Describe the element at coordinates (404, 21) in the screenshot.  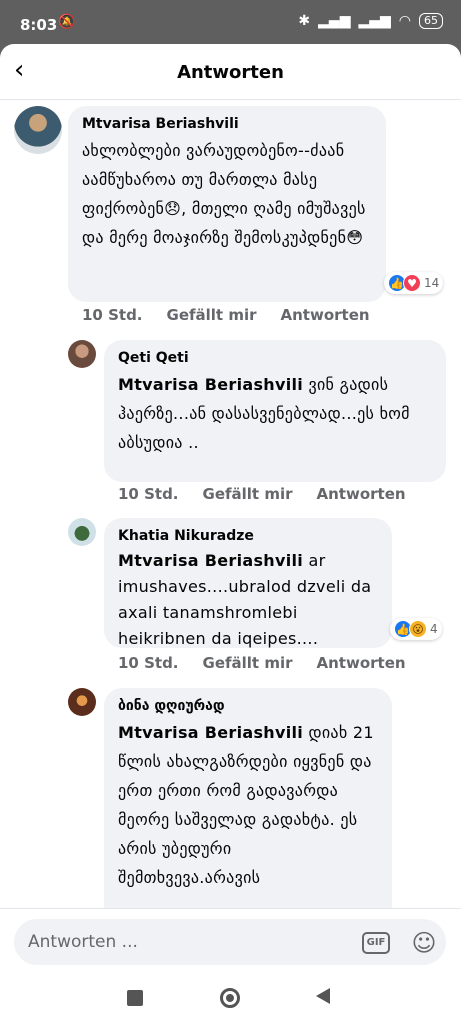
I see `wifi-icon: ◠` at that location.